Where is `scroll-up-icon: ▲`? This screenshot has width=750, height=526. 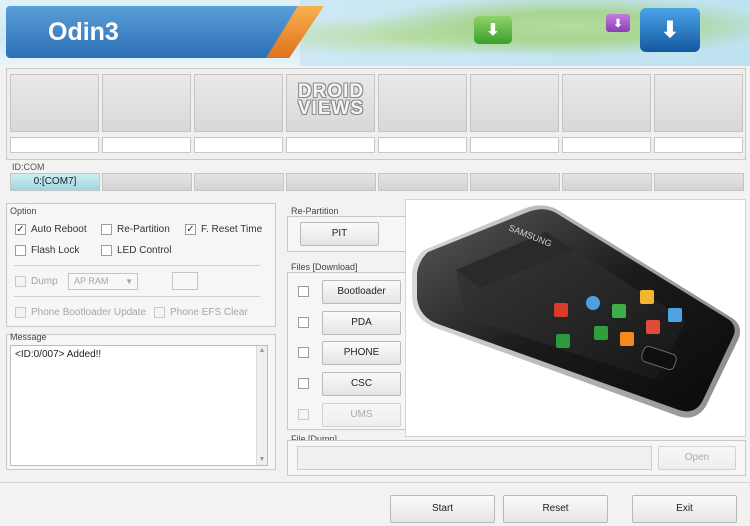 scroll-up-icon: ▲ is located at coordinates (262, 351).